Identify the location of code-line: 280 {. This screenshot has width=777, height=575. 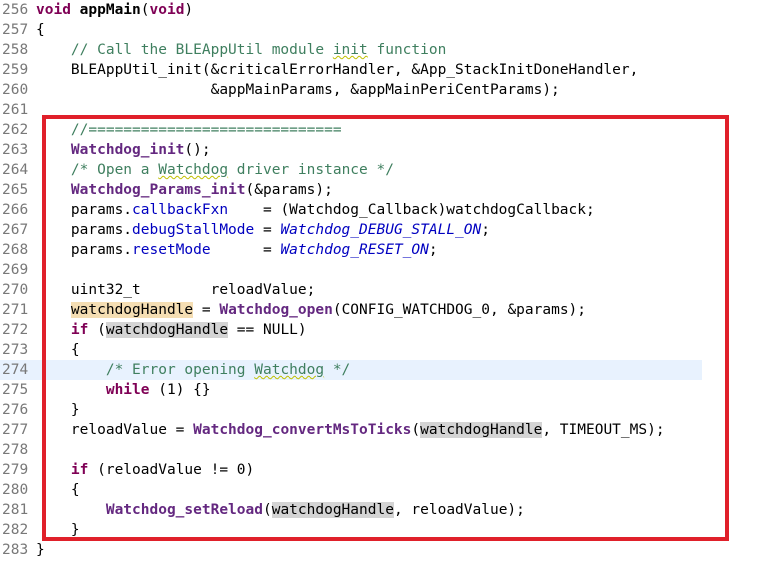
(388, 490).